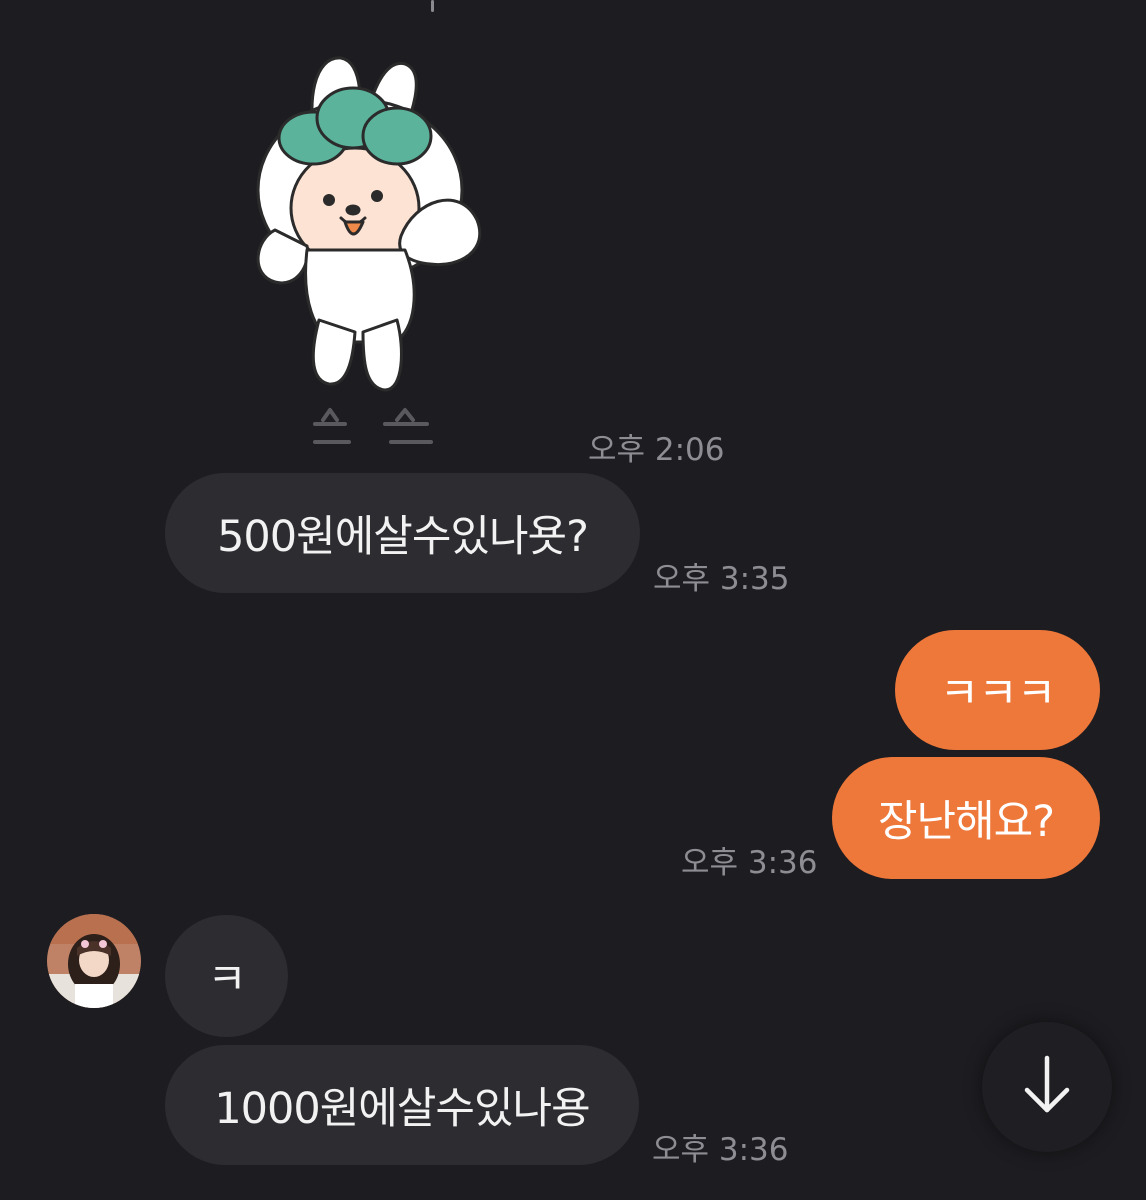  I want to click on sticker-timestamp: 오후 2:06, so click(656, 450).